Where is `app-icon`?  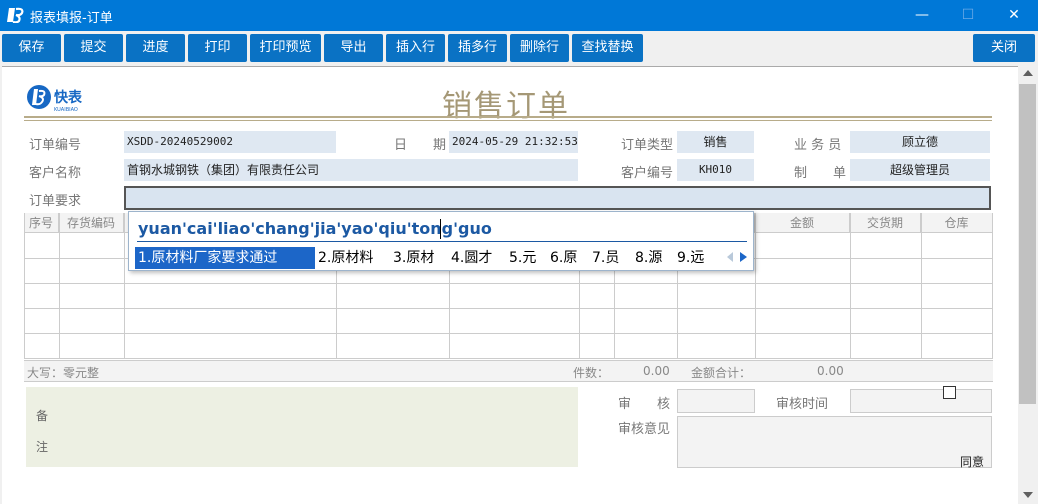
app-icon is located at coordinates (15, 15).